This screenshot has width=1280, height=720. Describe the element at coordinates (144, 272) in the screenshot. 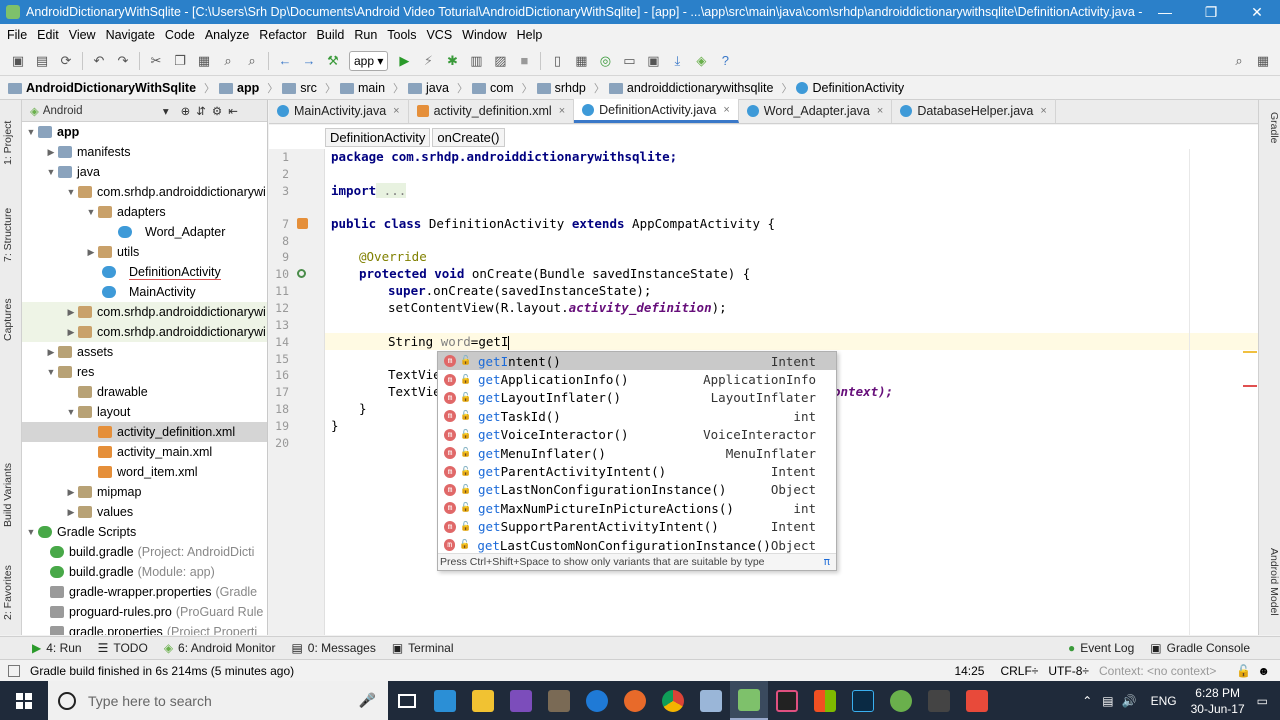

I see `tree-item-definition-activity: DefinitionActivity` at that location.